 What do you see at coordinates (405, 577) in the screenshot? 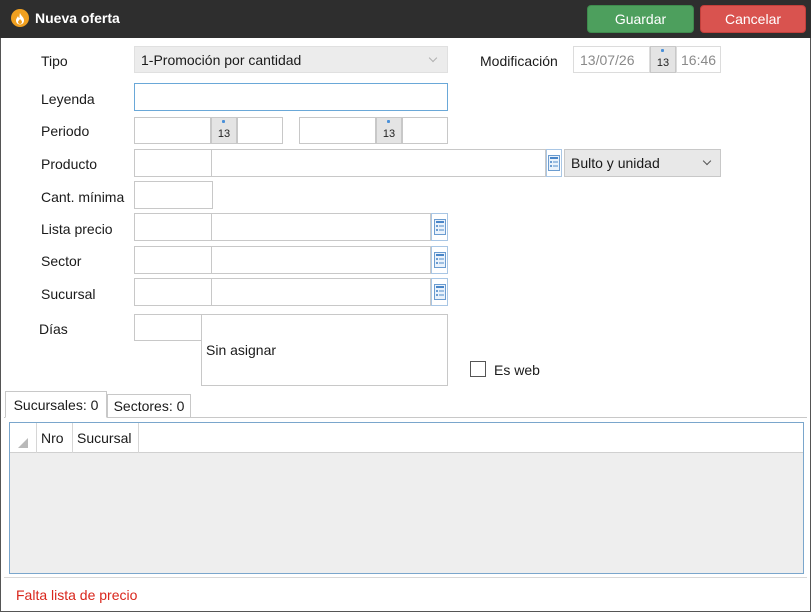
I see `status-divider` at bounding box center [405, 577].